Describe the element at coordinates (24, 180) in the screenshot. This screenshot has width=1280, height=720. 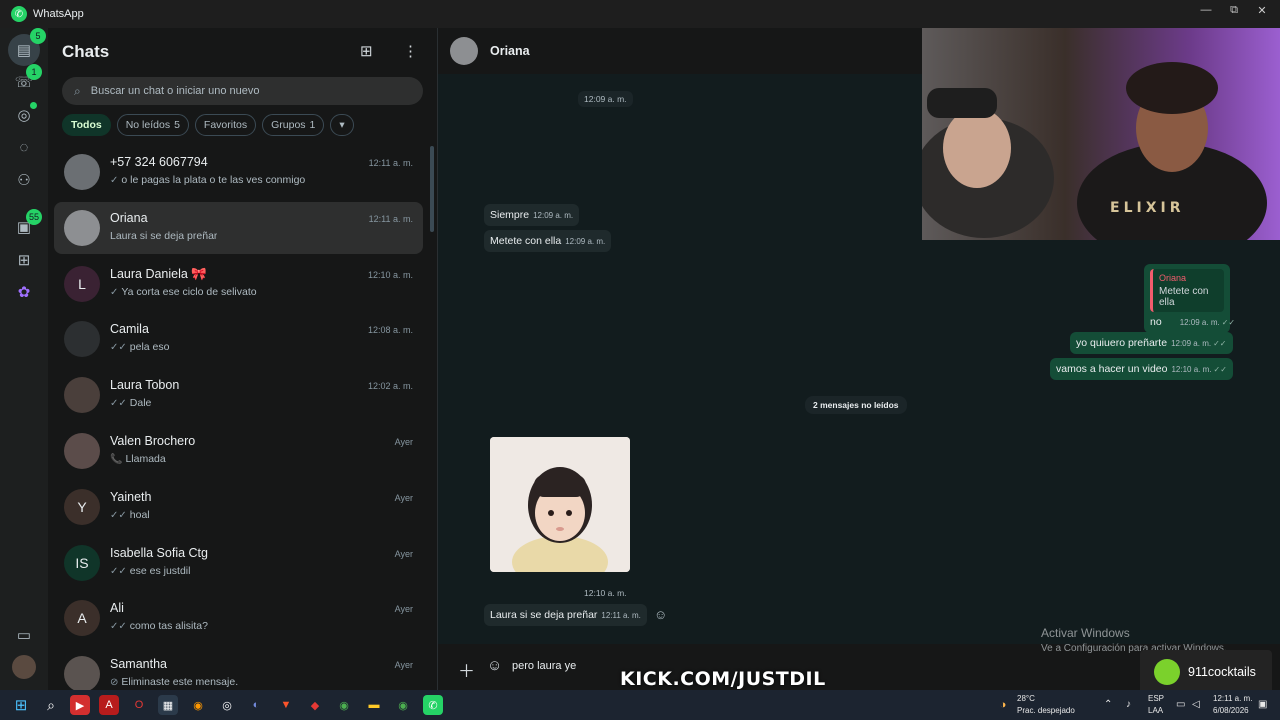
I see `communities-icon: ⚇` at that location.